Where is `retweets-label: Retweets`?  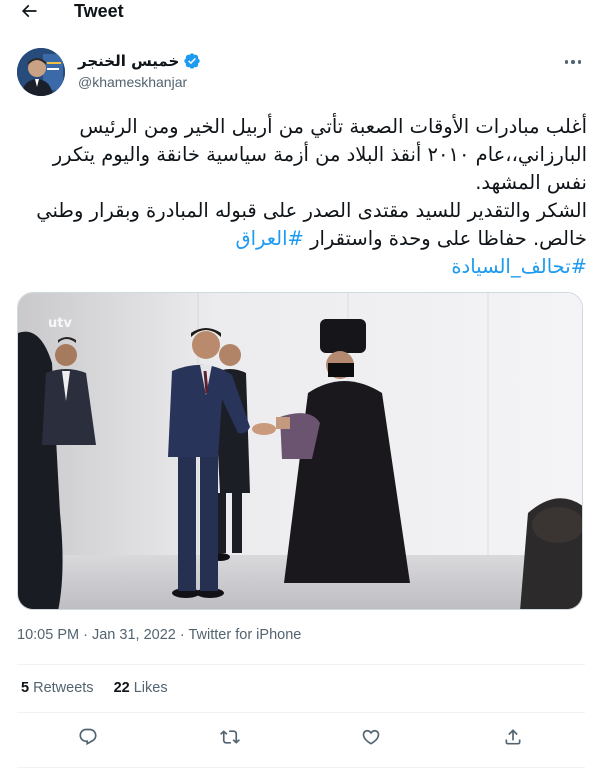 retweets-label: Retweets is located at coordinates (63, 688).